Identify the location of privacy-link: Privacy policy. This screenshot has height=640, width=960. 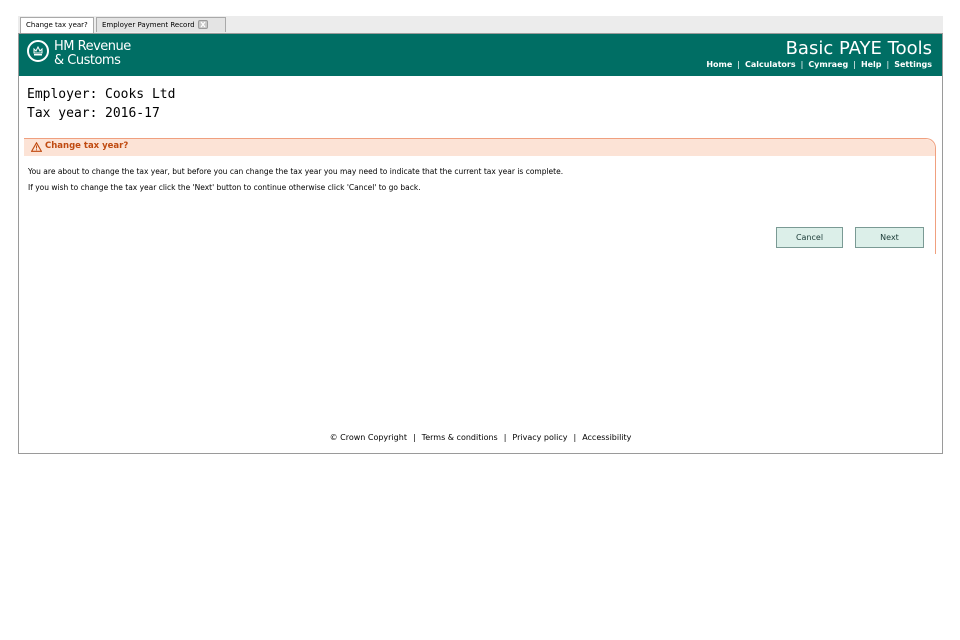
(539, 437).